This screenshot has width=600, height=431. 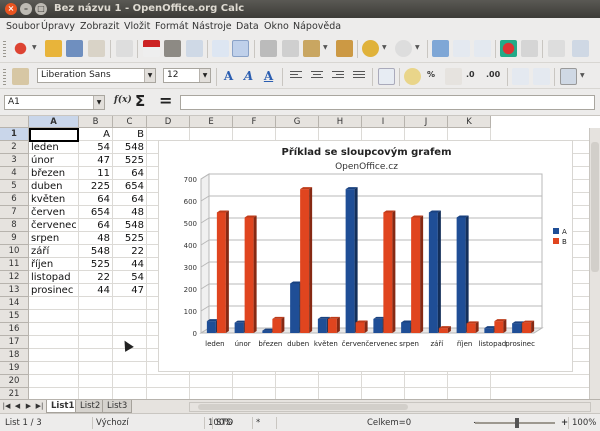 What do you see at coordinates (95, 251) in the screenshot?
I see `cell-b10: 548` at bounding box center [95, 251].